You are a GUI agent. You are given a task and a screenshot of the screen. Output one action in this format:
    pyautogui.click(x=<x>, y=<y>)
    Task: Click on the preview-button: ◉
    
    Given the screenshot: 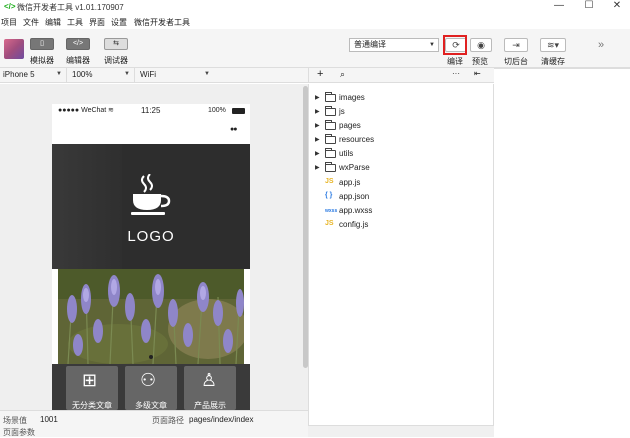 What is the action you would take?
    pyautogui.click(x=481, y=45)
    